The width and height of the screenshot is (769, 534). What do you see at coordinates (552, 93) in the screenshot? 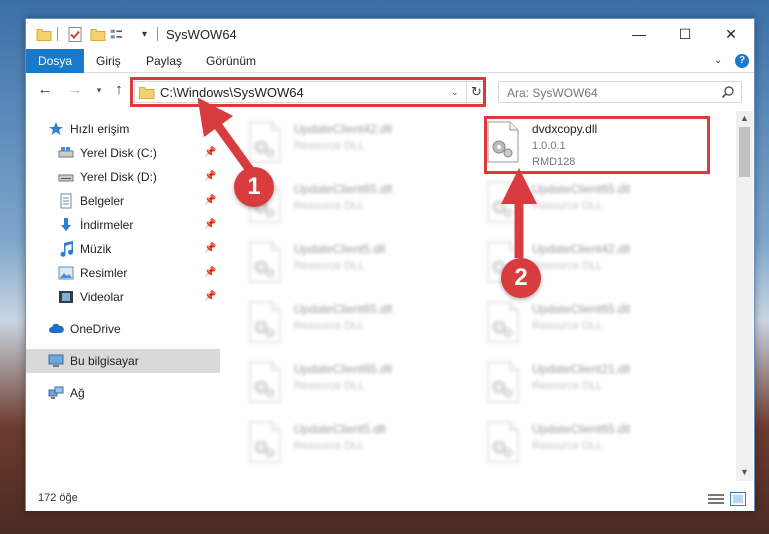
I see `search-input: Ara: SysWOW64` at bounding box center [552, 93].